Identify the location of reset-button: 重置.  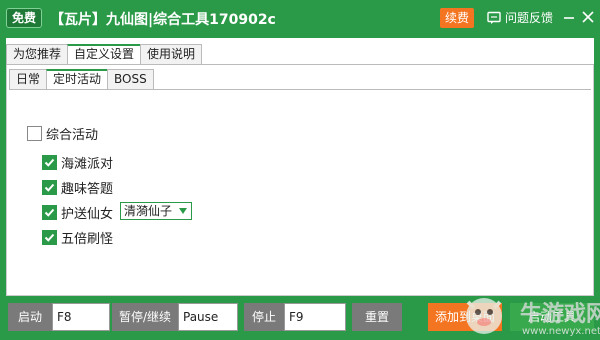
(377, 317).